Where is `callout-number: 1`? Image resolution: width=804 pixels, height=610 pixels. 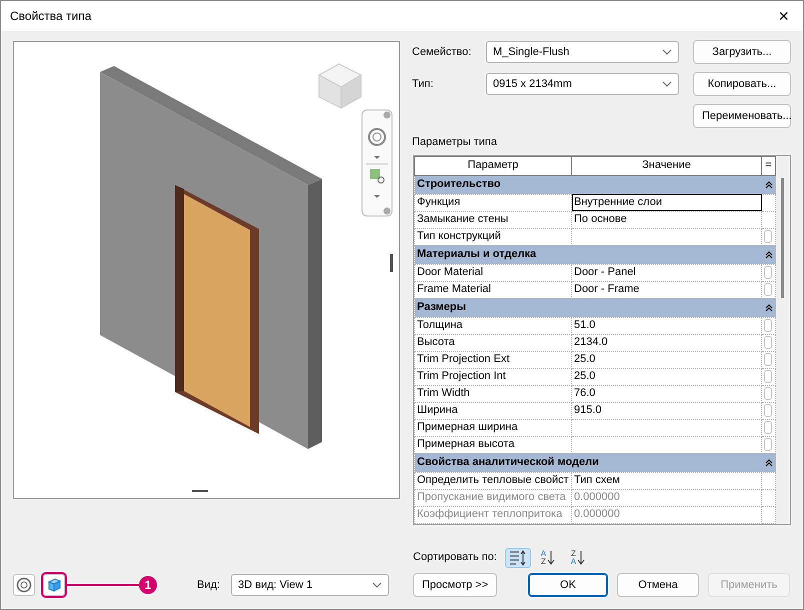 callout-number: 1 is located at coordinates (148, 585).